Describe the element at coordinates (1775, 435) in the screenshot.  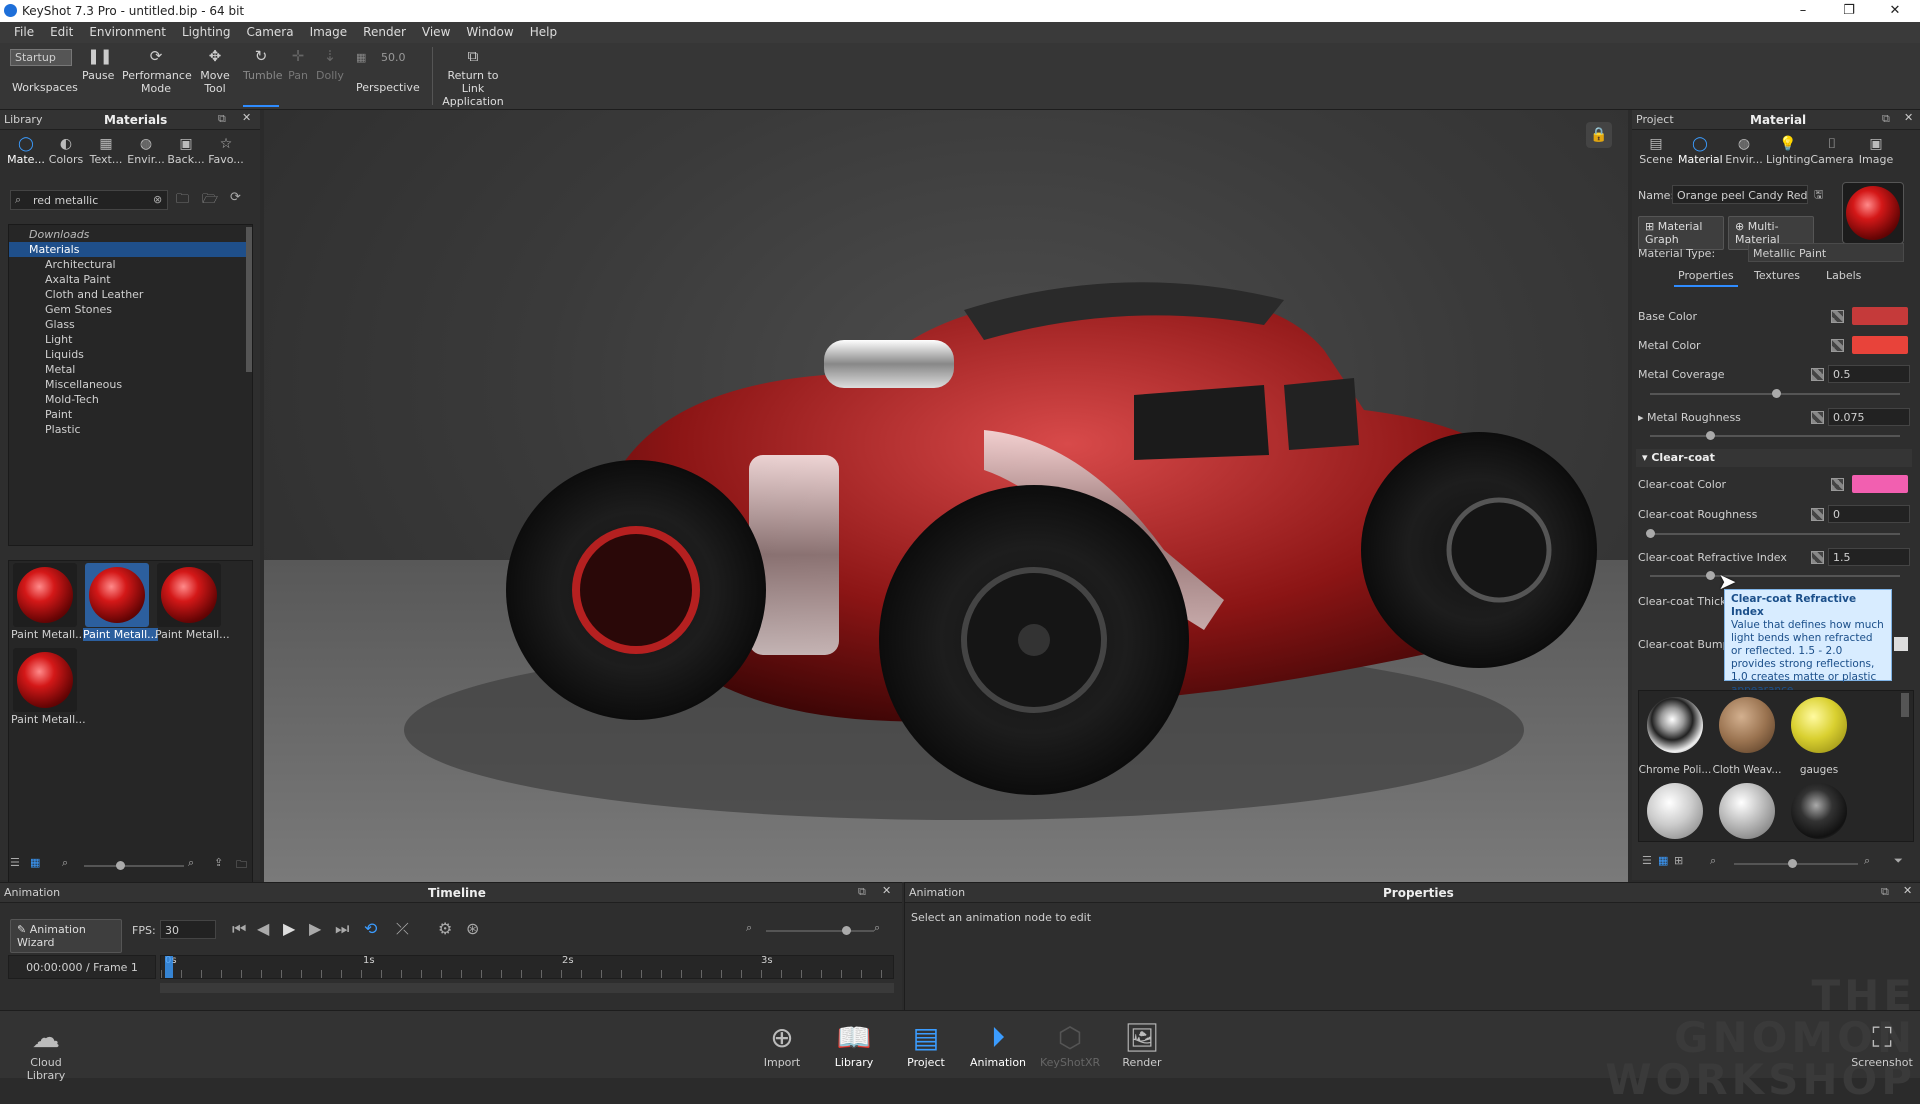
I see `metal-roughness-slider` at that location.